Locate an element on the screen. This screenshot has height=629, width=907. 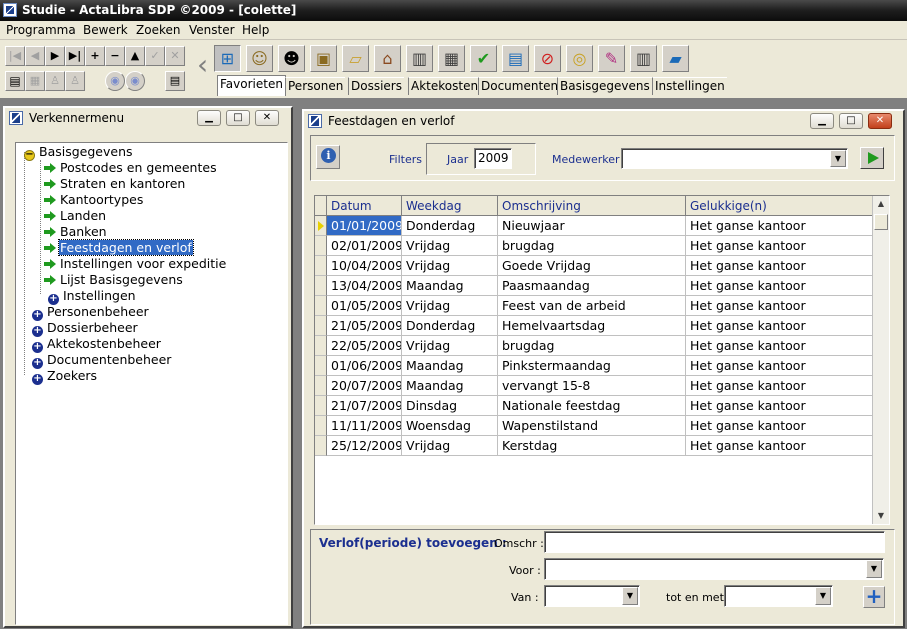
add-period-button: + is located at coordinates (874, 597).